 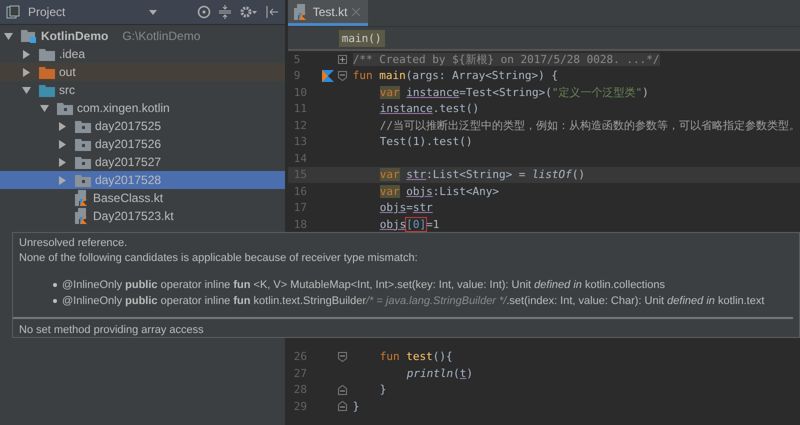 What do you see at coordinates (300, 373) in the screenshot?
I see `line-number: 27` at bounding box center [300, 373].